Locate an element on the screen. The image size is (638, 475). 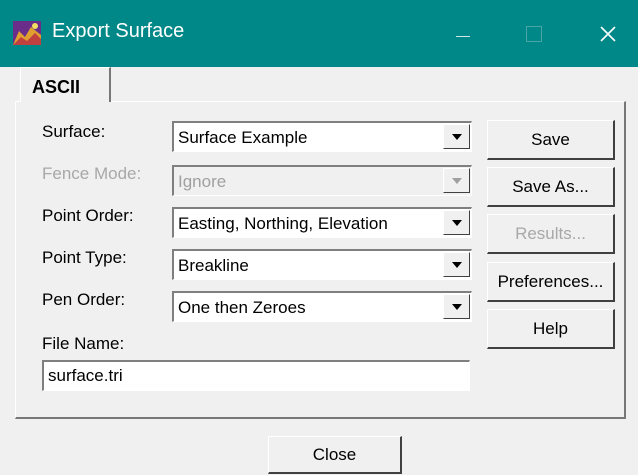
tab-ascii: ASCII is located at coordinates (65, 84).